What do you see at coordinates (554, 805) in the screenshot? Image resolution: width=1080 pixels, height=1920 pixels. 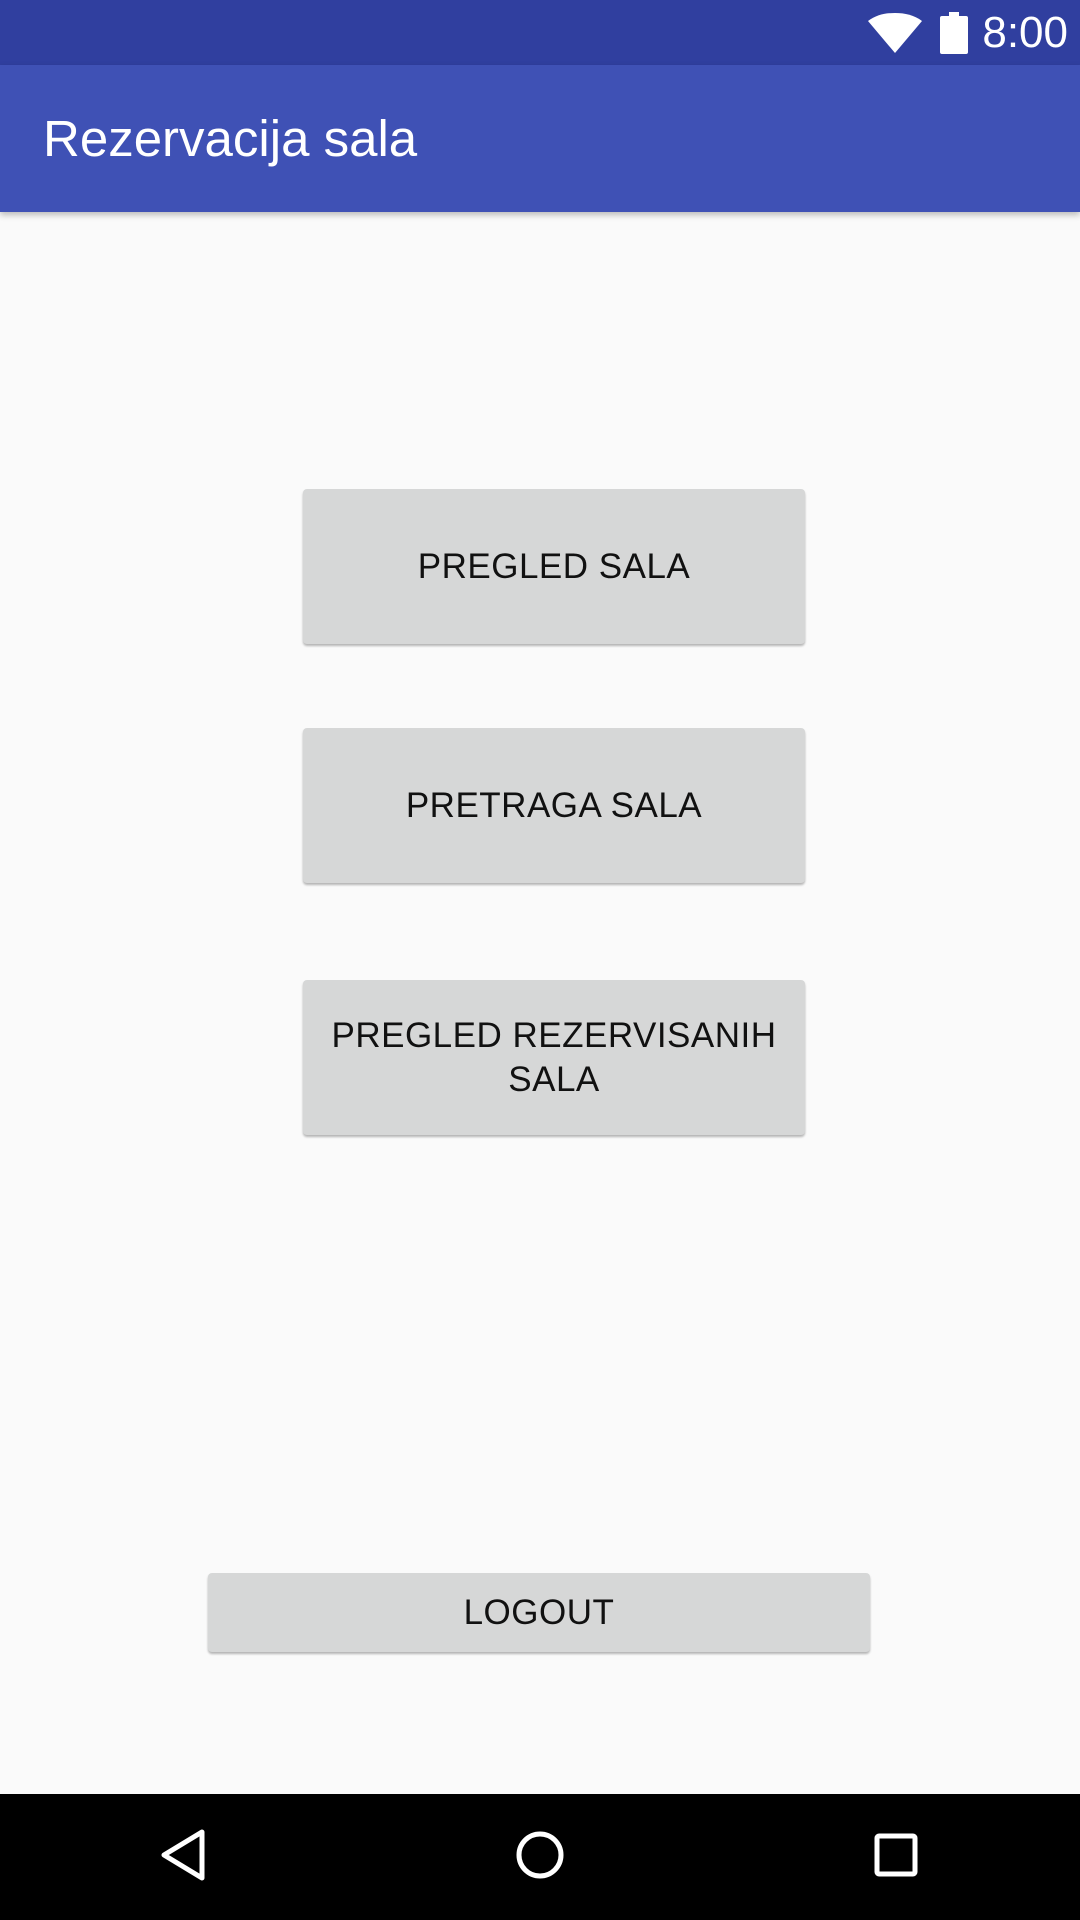 I see `pretraga-sala-button: PRETRAGA SALA` at bounding box center [554, 805].